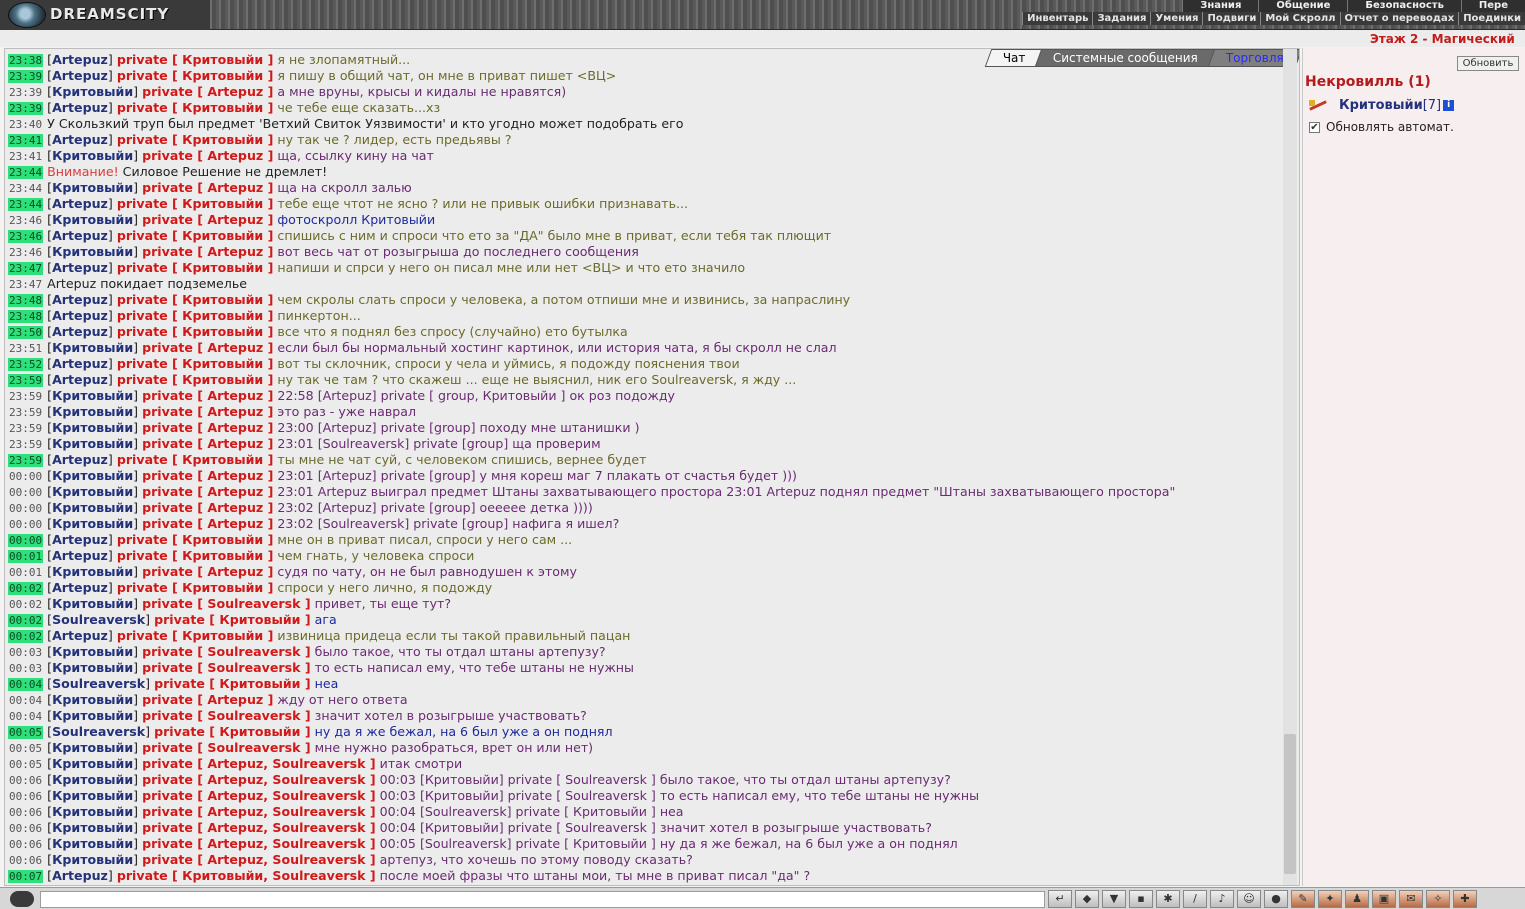 The height and width of the screenshot is (909, 1525). I want to click on sword-icon: ✦, so click(1330, 899).